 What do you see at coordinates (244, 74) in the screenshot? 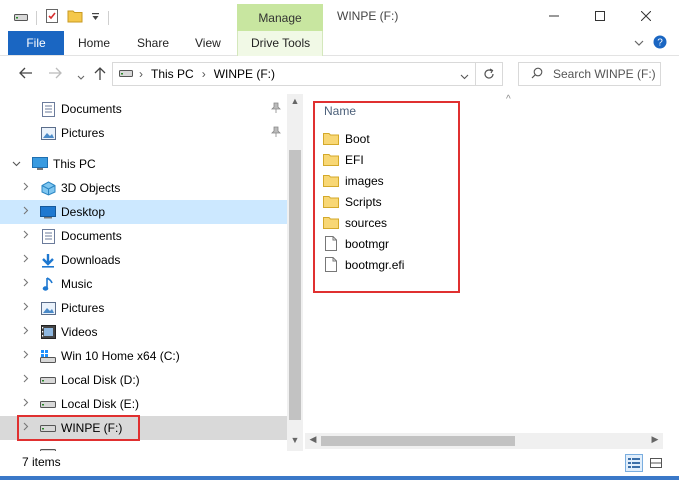
I see `breadcrumb-winpe: WINPE (F:)` at bounding box center [244, 74].